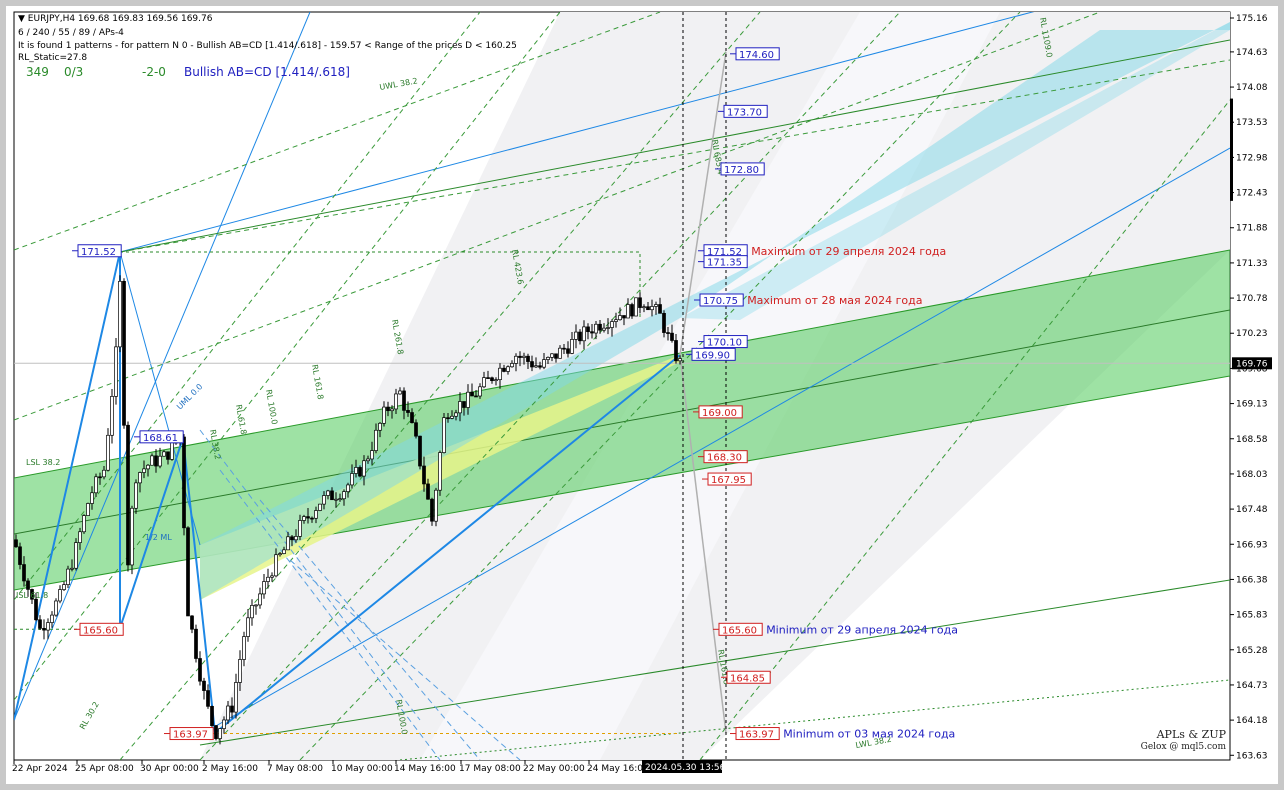 The image size is (1284, 790). What do you see at coordinates (169, 769) in the screenshot?
I see `x-tick-label: 30 Apr 00:00` at bounding box center [169, 769].